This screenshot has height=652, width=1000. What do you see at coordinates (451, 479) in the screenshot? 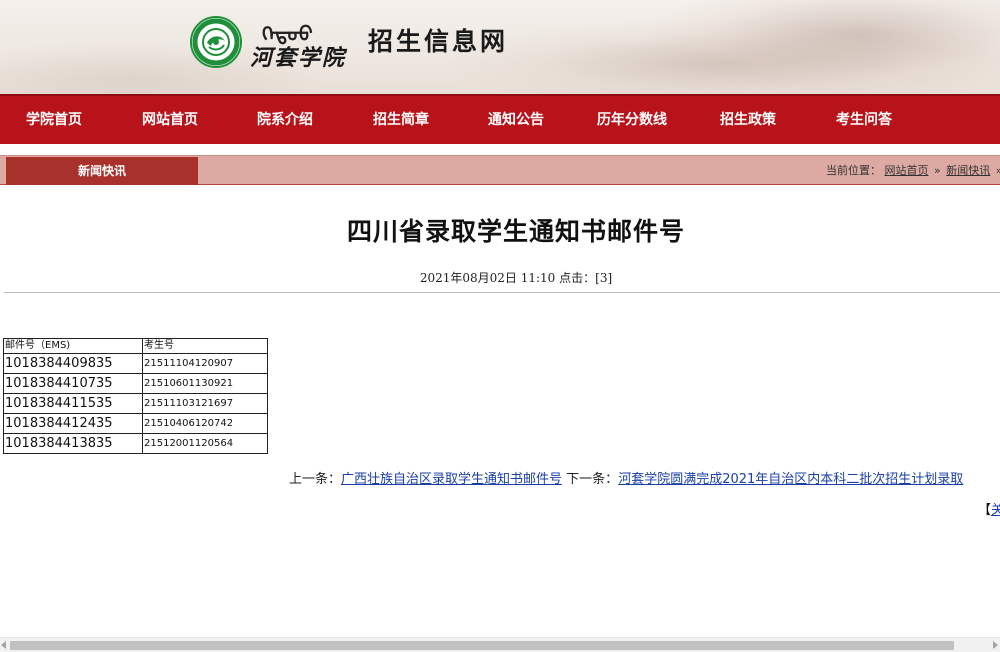
I see `prev-article-link: 广西壮族自治区录取学生通知书邮件号` at bounding box center [451, 479].